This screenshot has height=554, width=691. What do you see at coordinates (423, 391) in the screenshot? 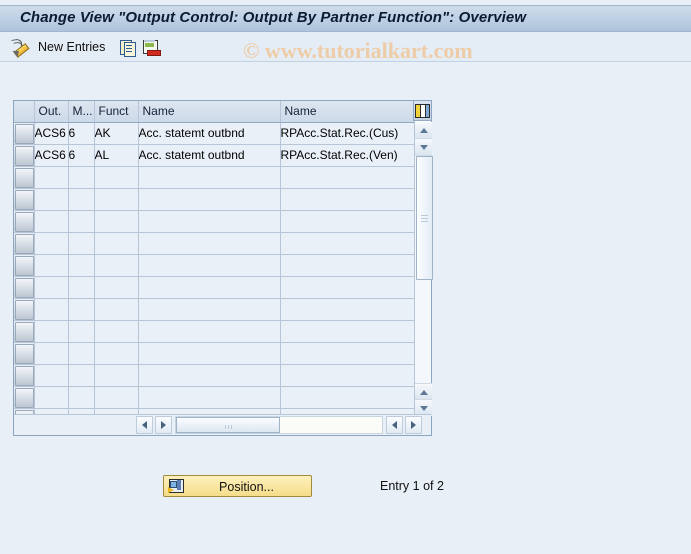
I see `scroll-page-up-button` at bounding box center [423, 391].